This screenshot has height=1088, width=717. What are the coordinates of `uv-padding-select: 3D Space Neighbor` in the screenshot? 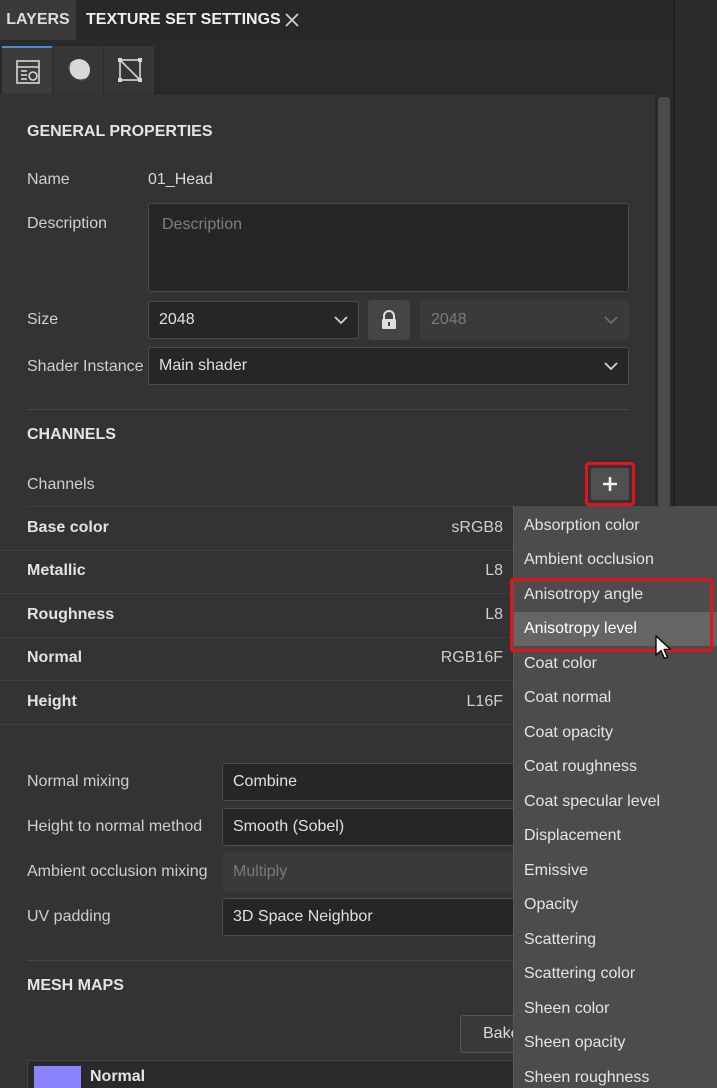 It's located at (372, 917).